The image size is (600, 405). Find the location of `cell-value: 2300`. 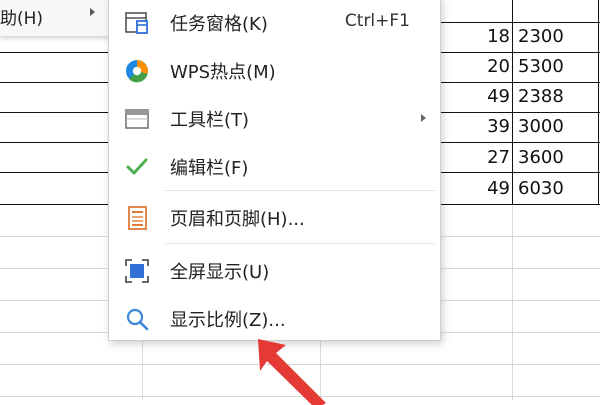

cell-value: 2300 is located at coordinates (541, 37).